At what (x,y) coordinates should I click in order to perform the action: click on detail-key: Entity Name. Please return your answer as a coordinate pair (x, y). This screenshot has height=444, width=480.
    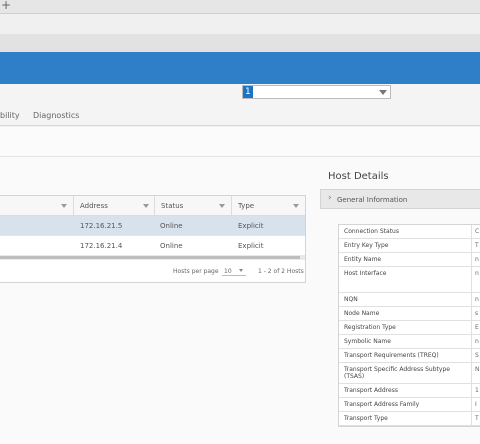
    Looking at the image, I should click on (363, 259).